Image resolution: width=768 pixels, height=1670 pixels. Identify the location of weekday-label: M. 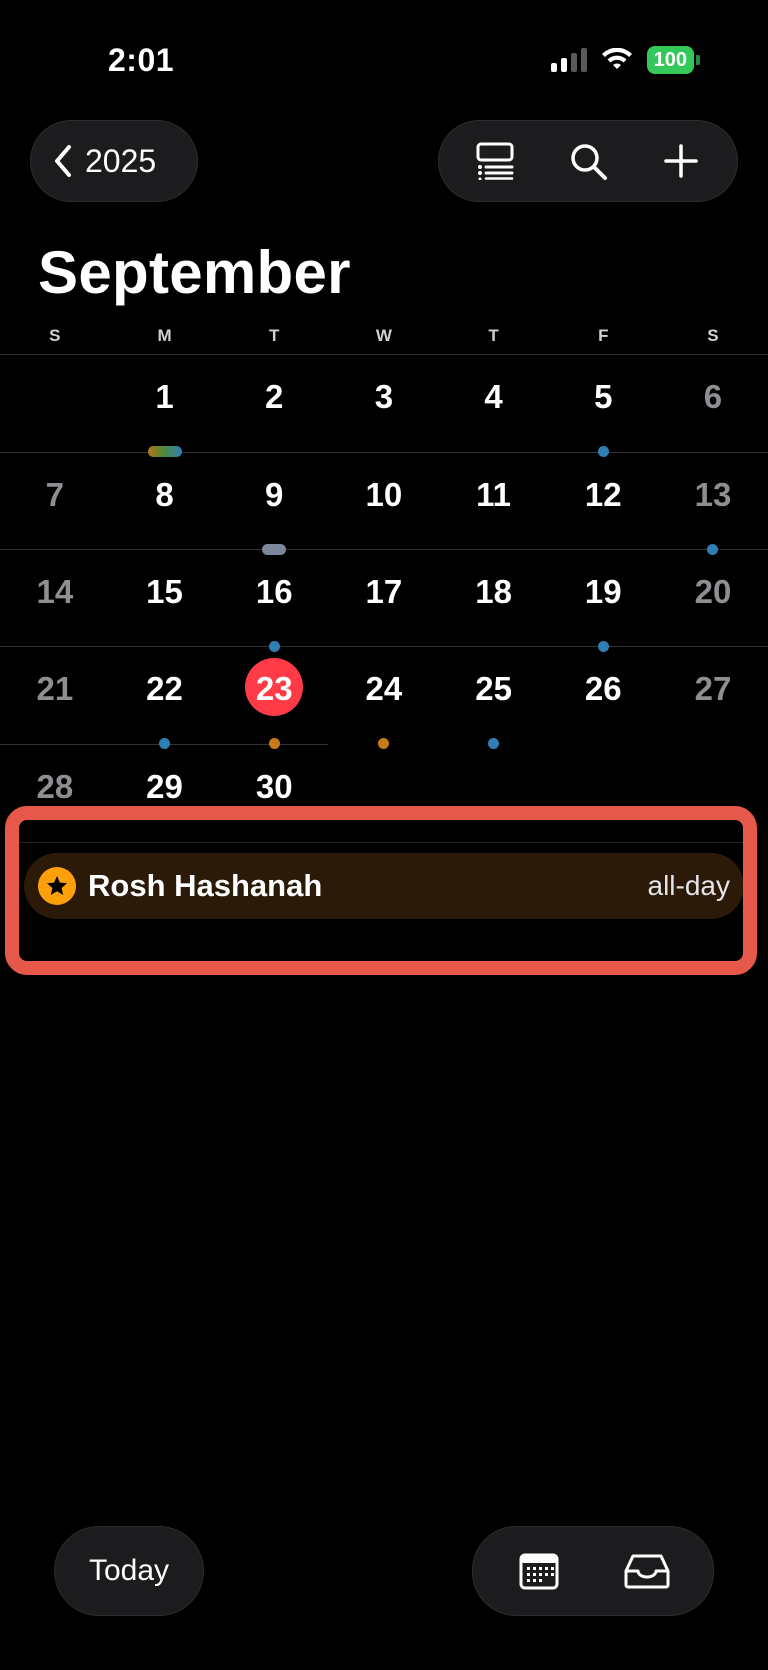
(164, 335).